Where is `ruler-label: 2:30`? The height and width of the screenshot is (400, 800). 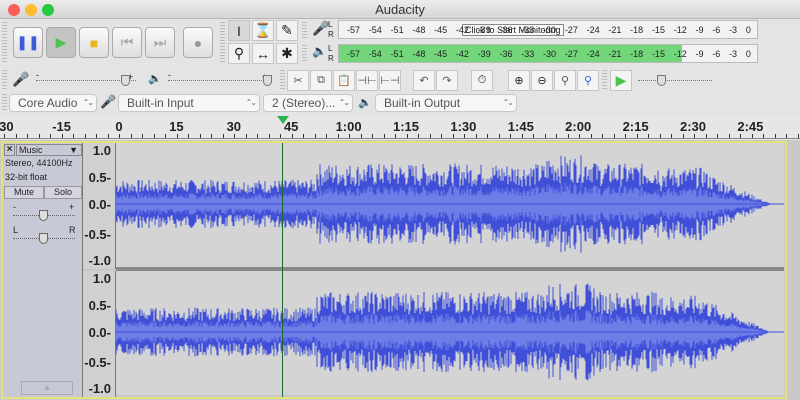
ruler-label: 2:30 is located at coordinates (693, 126).